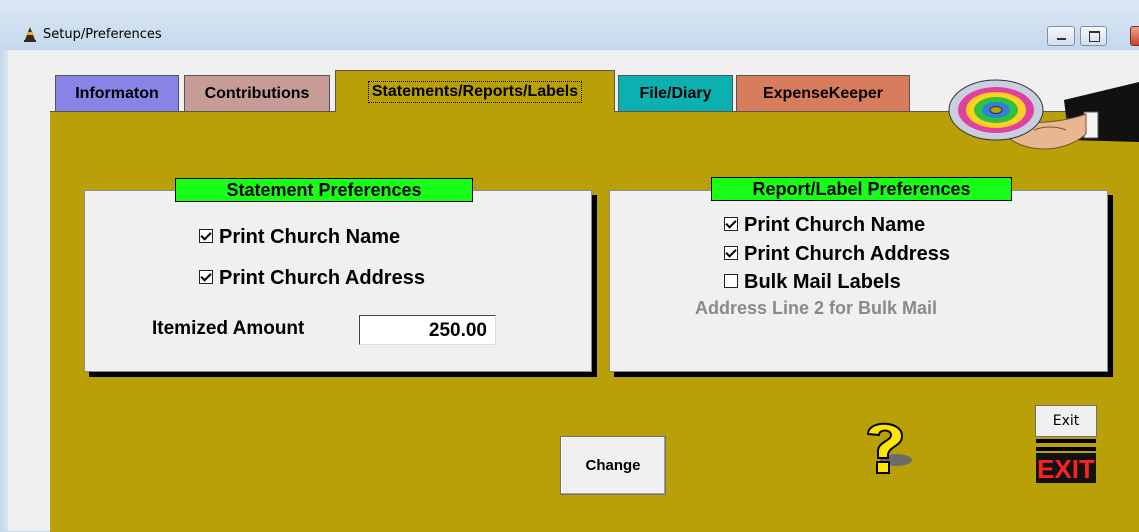  I want to click on report-label-preferences-title: Report/Label Preferences, so click(861, 189).